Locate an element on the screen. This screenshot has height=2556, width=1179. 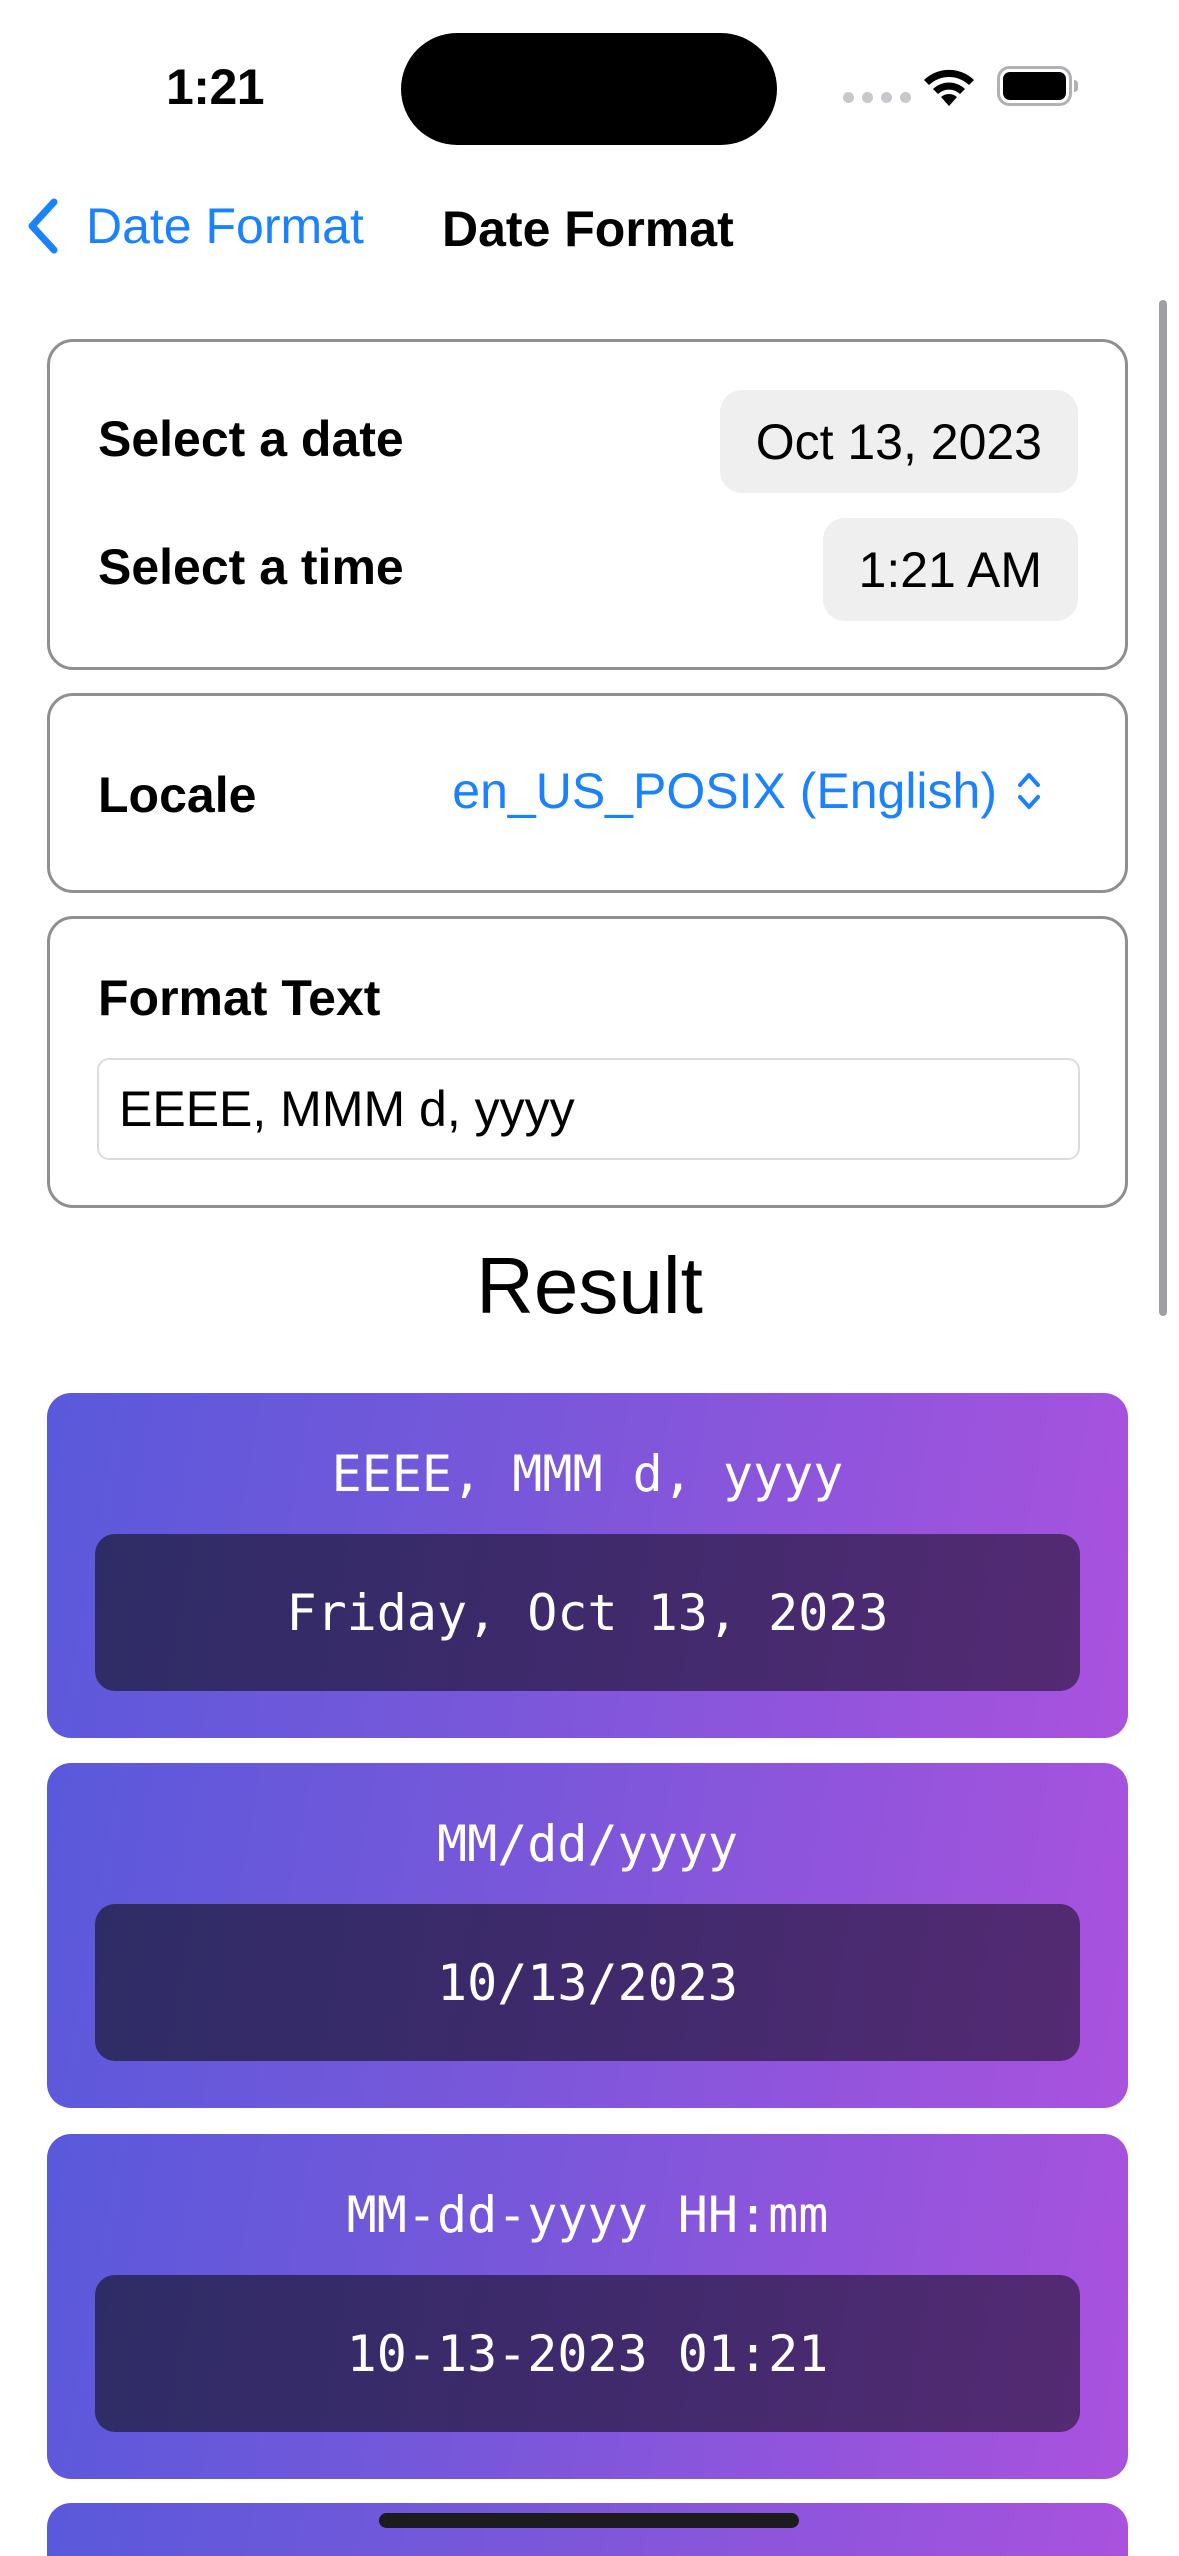
locale-card: Locale en_US_POSIX (English) is located at coordinates (587, 793).